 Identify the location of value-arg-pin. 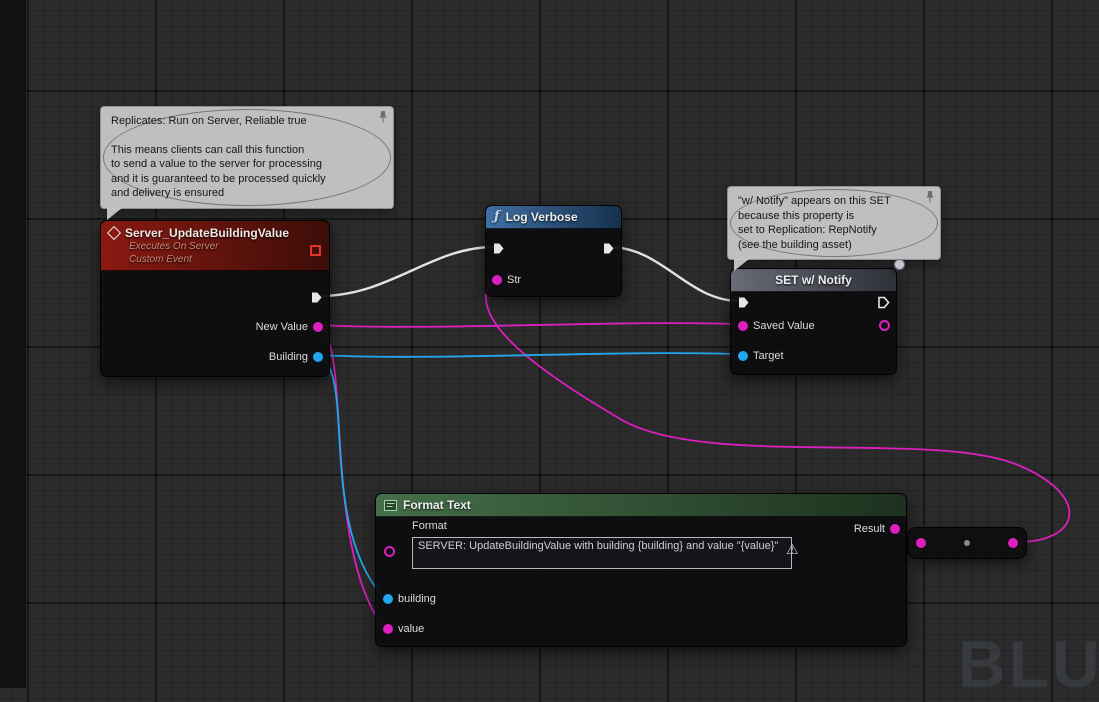
(388, 629).